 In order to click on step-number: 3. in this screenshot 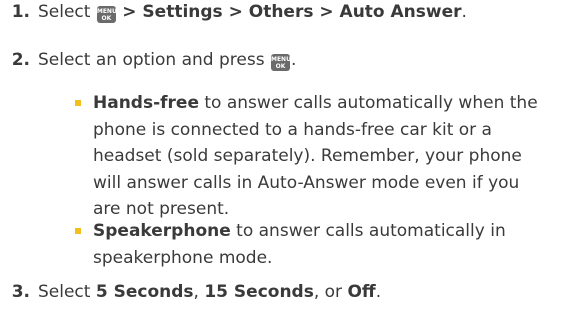, I will do `click(20, 292)`.